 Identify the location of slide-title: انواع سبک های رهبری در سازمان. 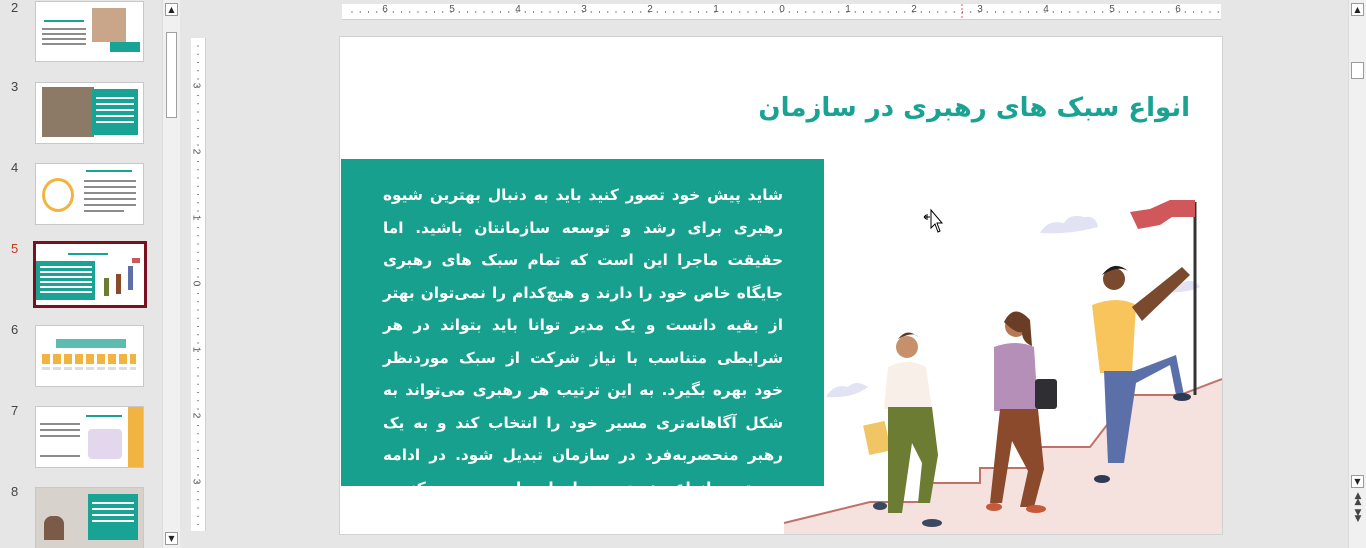
(930, 108).